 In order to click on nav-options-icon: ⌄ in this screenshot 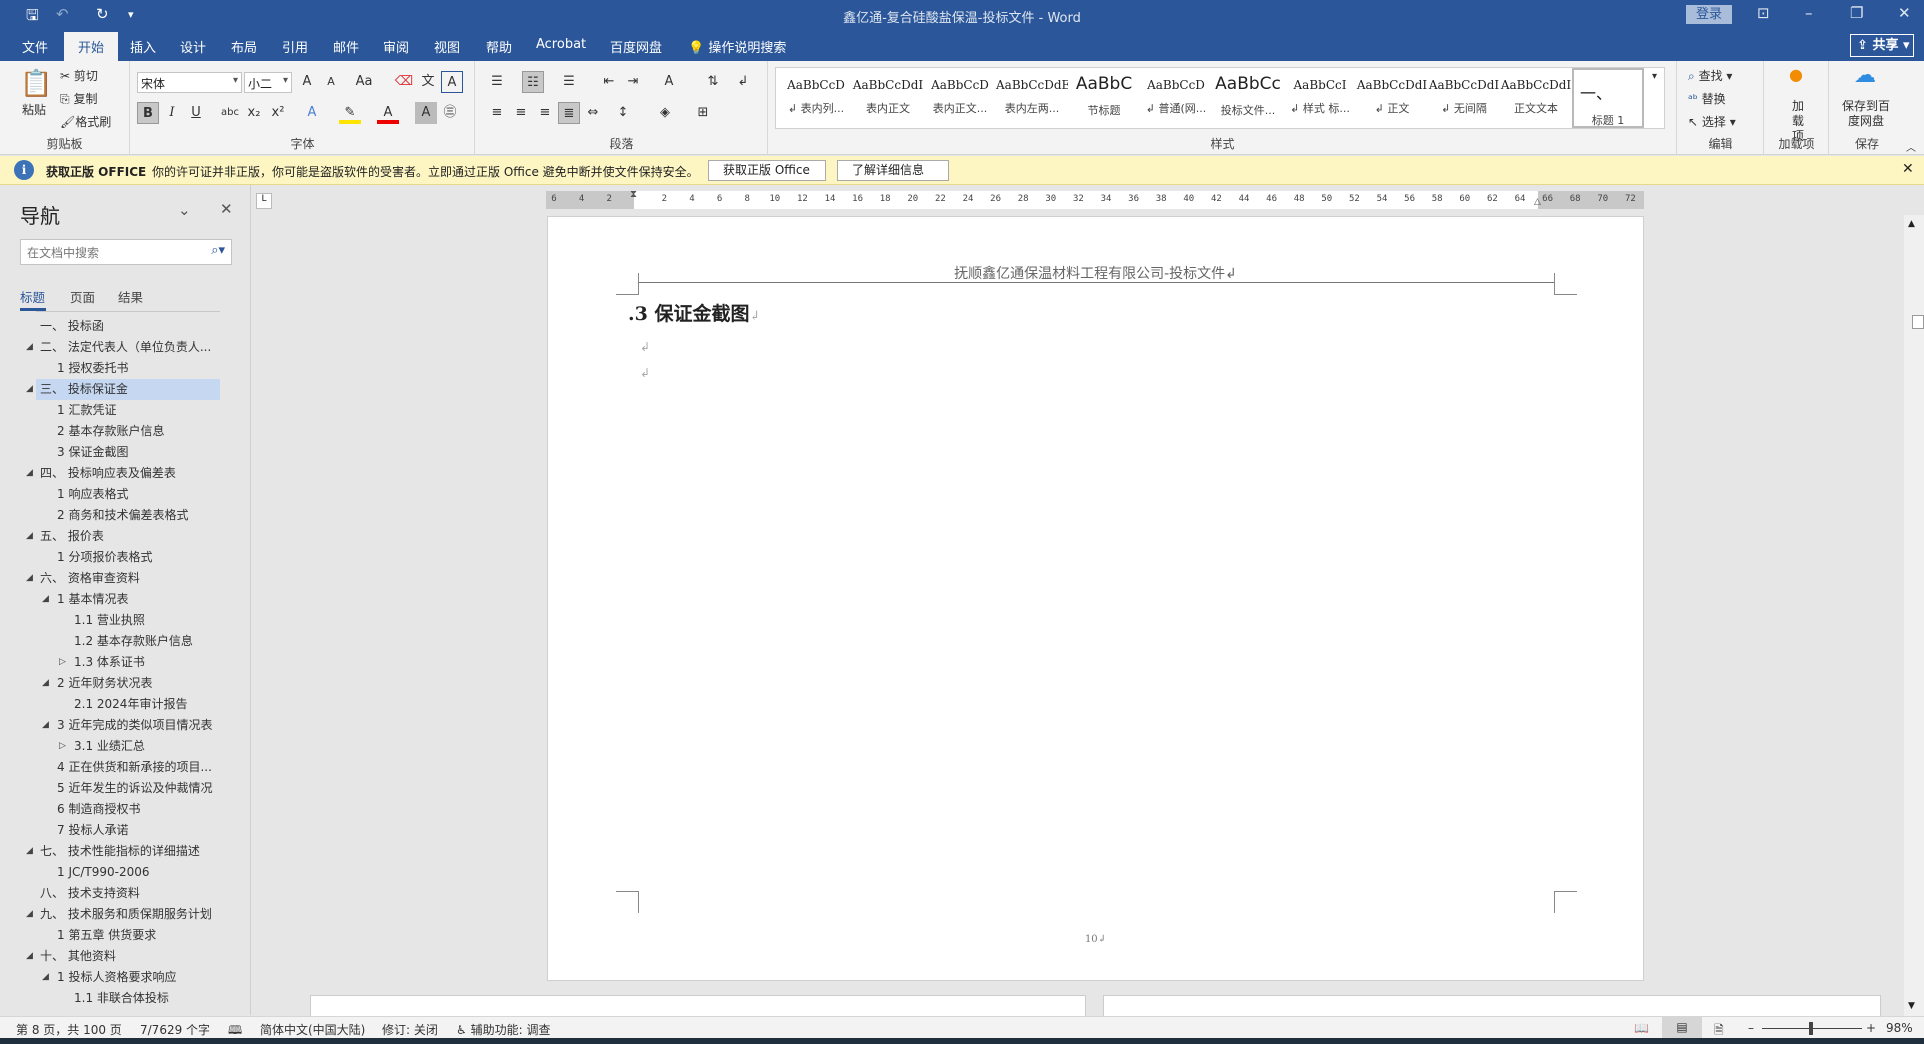, I will do `click(184, 210)`.